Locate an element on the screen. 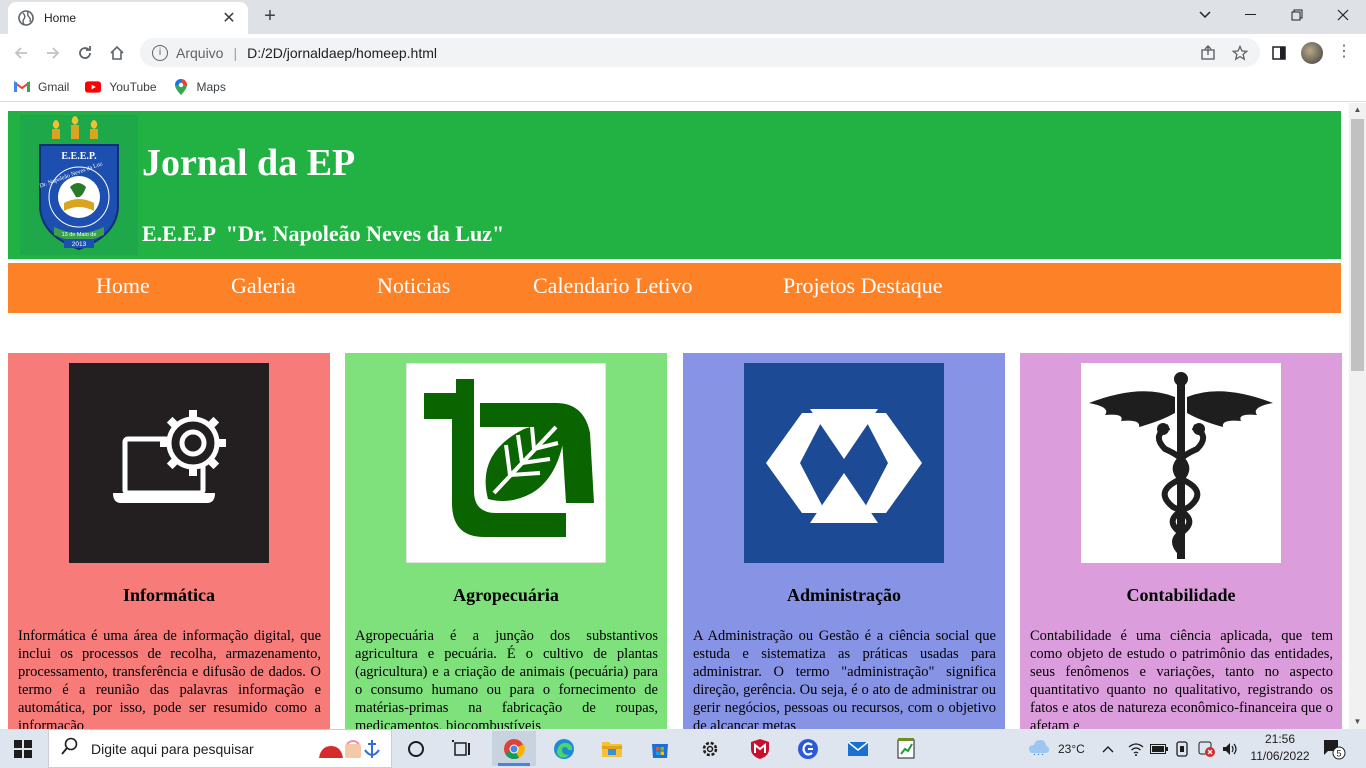 Image resolution: width=1366 pixels, height=768 pixels. page-scrollbar: ▲ ▼ is located at coordinates (1357, 416).